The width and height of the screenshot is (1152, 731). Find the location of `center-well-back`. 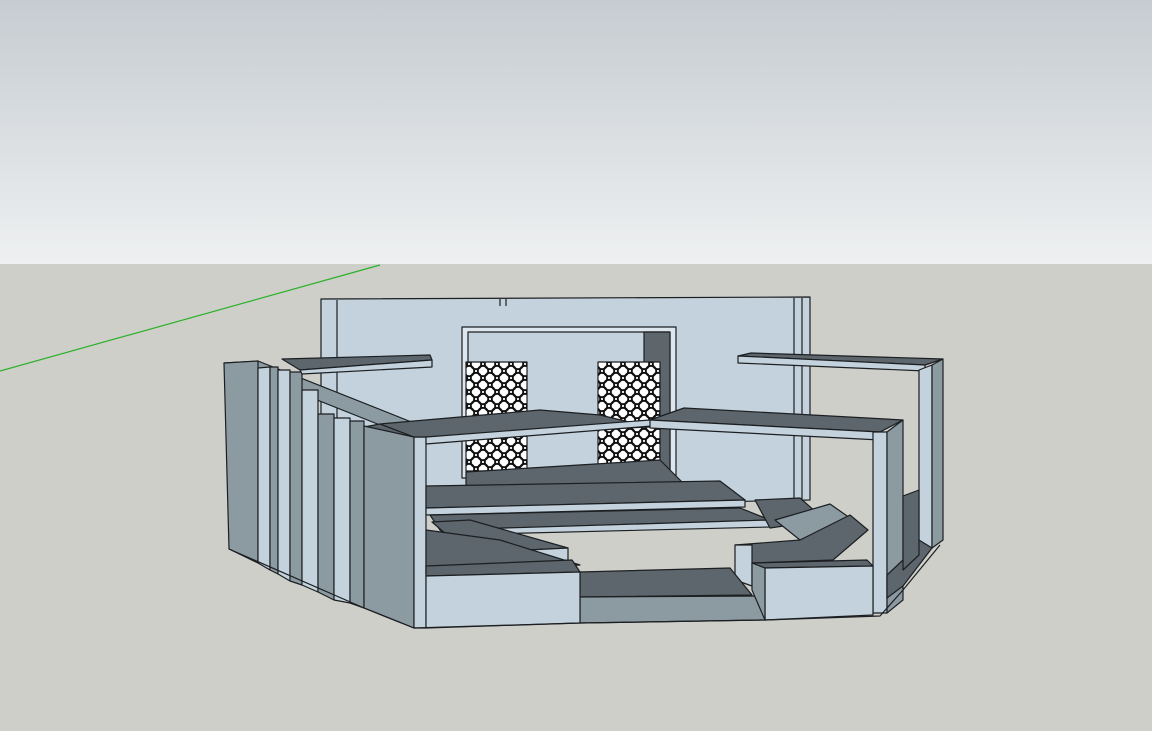

center-well-back is located at coordinates (666, 582).